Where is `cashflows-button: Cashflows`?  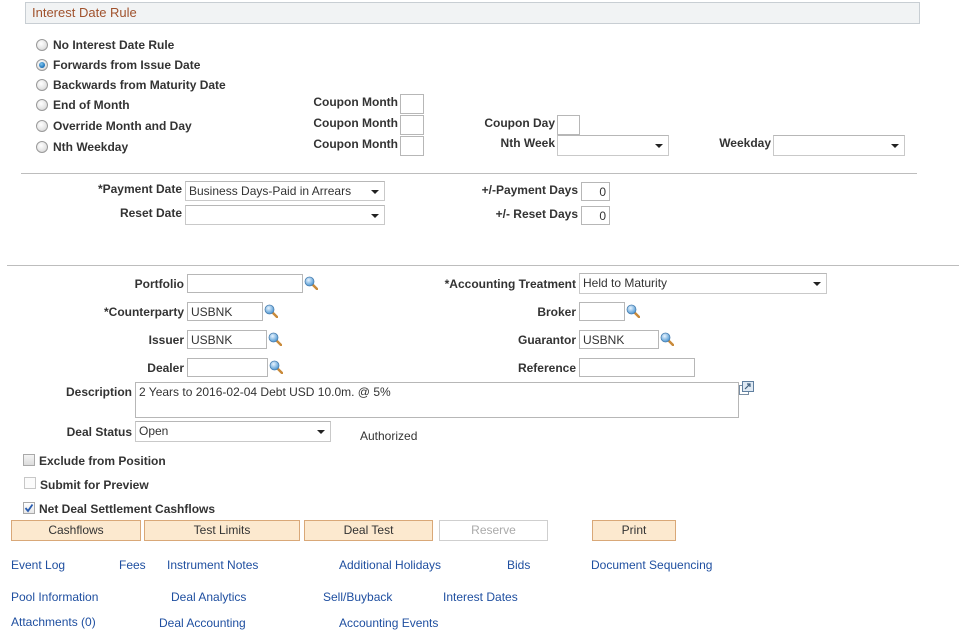
cashflows-button: Cashflows is located at coordinates (76, 530).